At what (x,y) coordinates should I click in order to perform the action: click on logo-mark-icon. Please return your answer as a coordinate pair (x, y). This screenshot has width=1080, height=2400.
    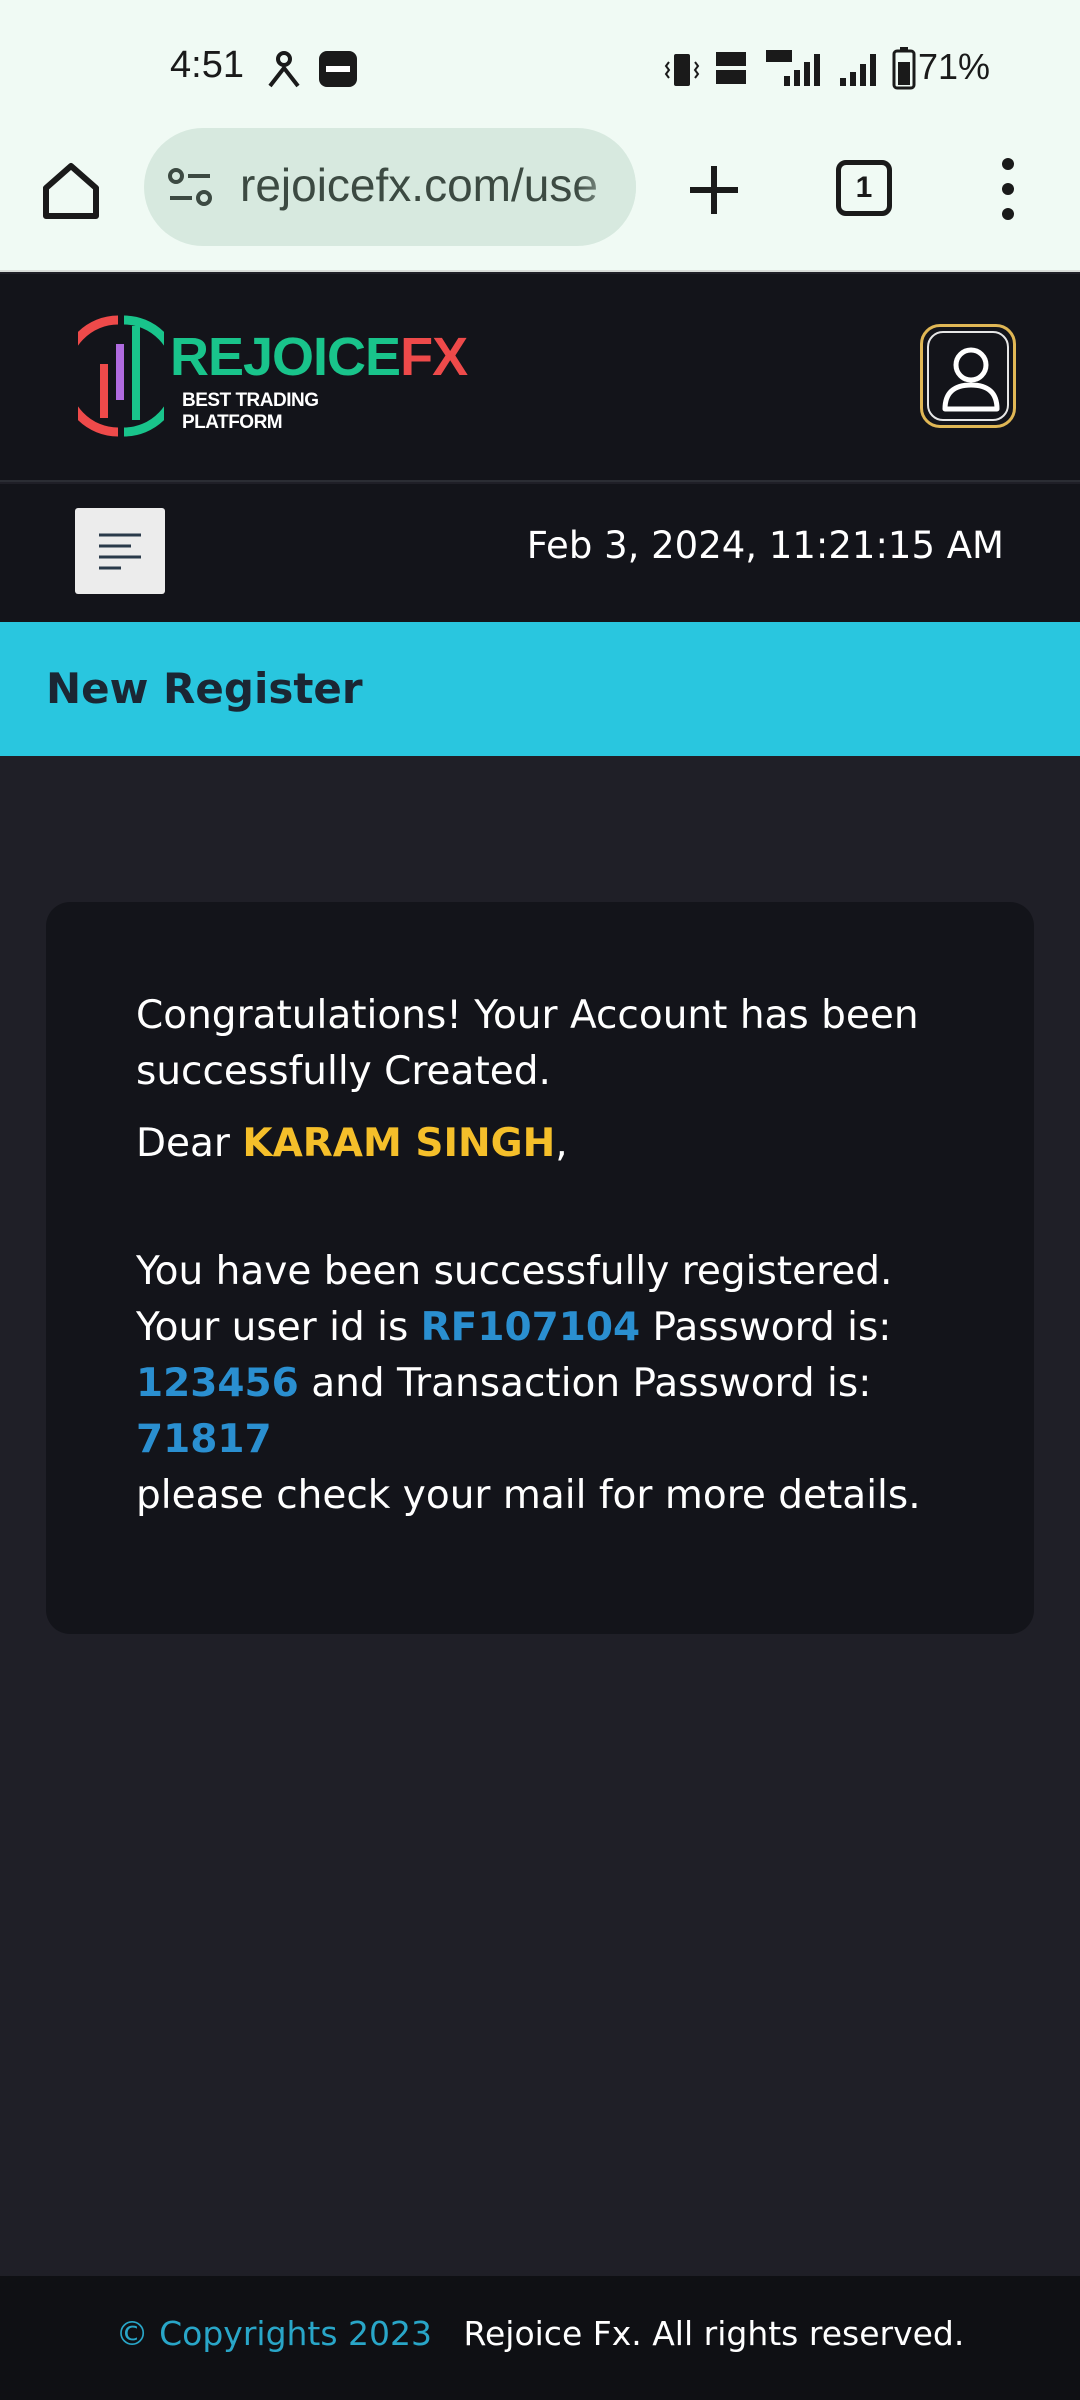
    Looking at the image, I should click on (121, 376).